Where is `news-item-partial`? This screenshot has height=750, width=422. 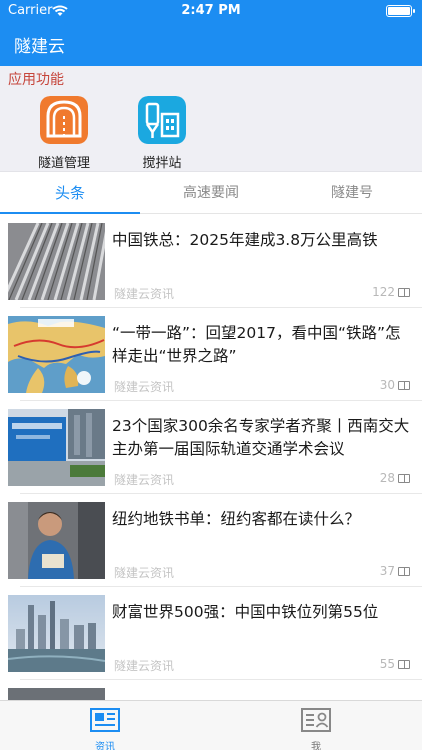 news-item-partial is located at coordinates (211, 690).